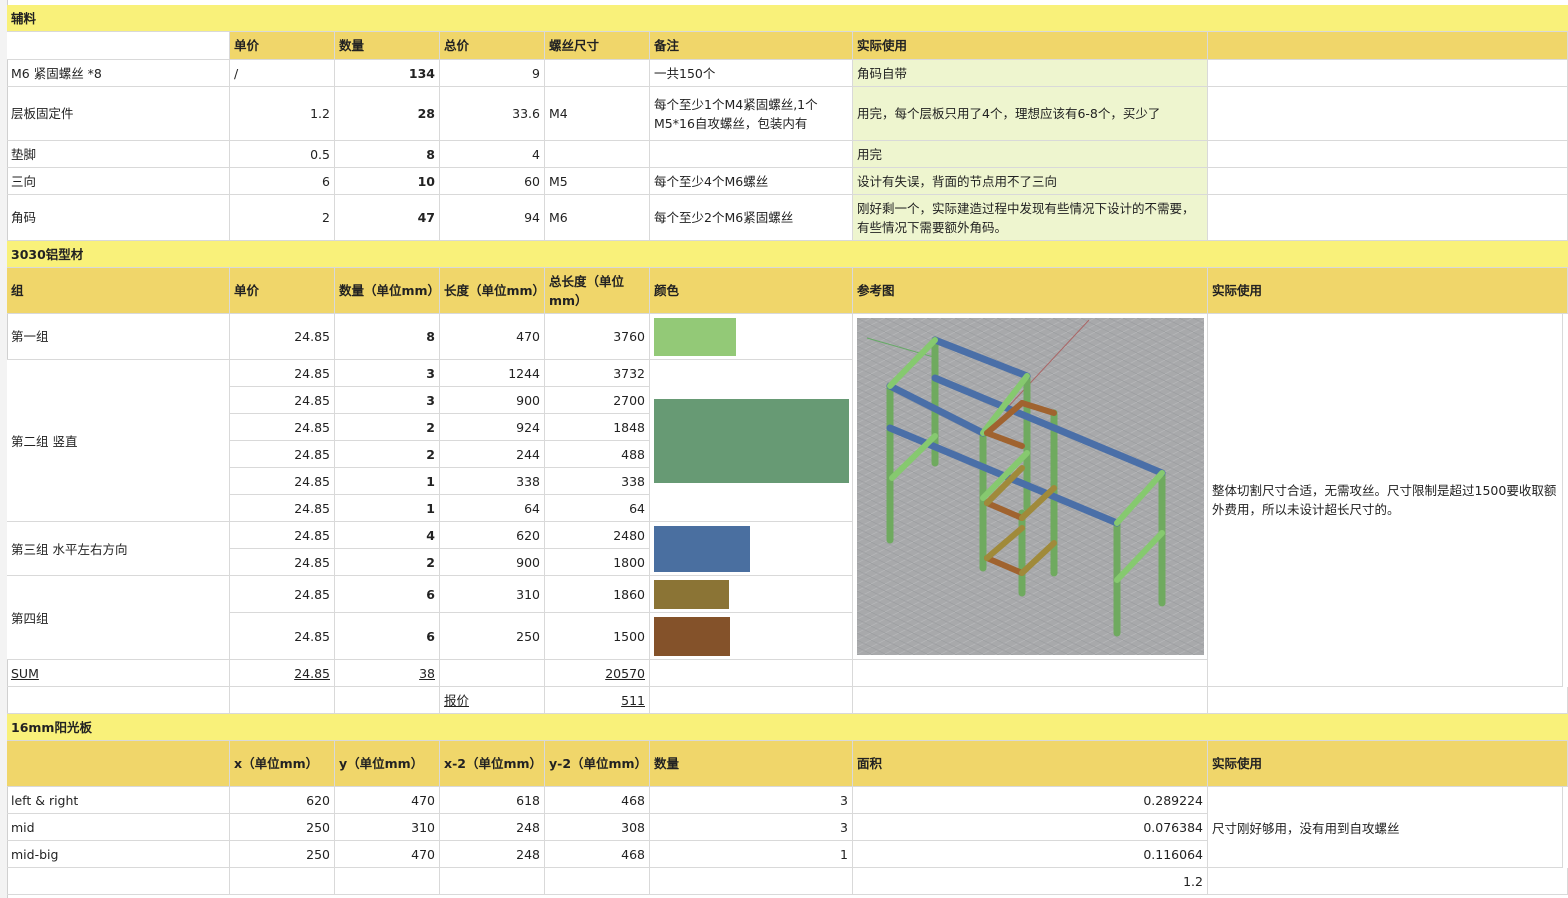 The height and width of the screenshot is (898, 1568). I want to click on header-cell: y-2（单位mm）, so click(597, 764).